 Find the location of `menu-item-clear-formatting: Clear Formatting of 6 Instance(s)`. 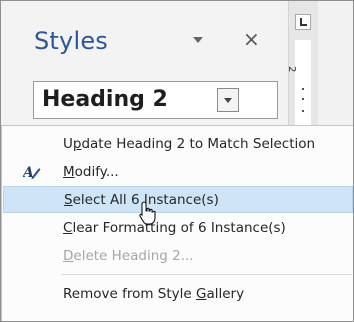

menu-item-clear-formatting: Clear Formatting of 6 Instance(s) is located at coordinates (178, 228).